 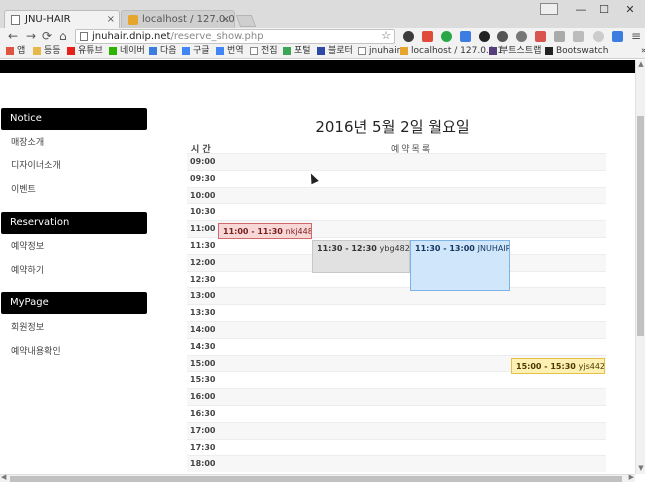 I want to click on bookmark-youtube: 유튜브, so click(x=85, y=51).